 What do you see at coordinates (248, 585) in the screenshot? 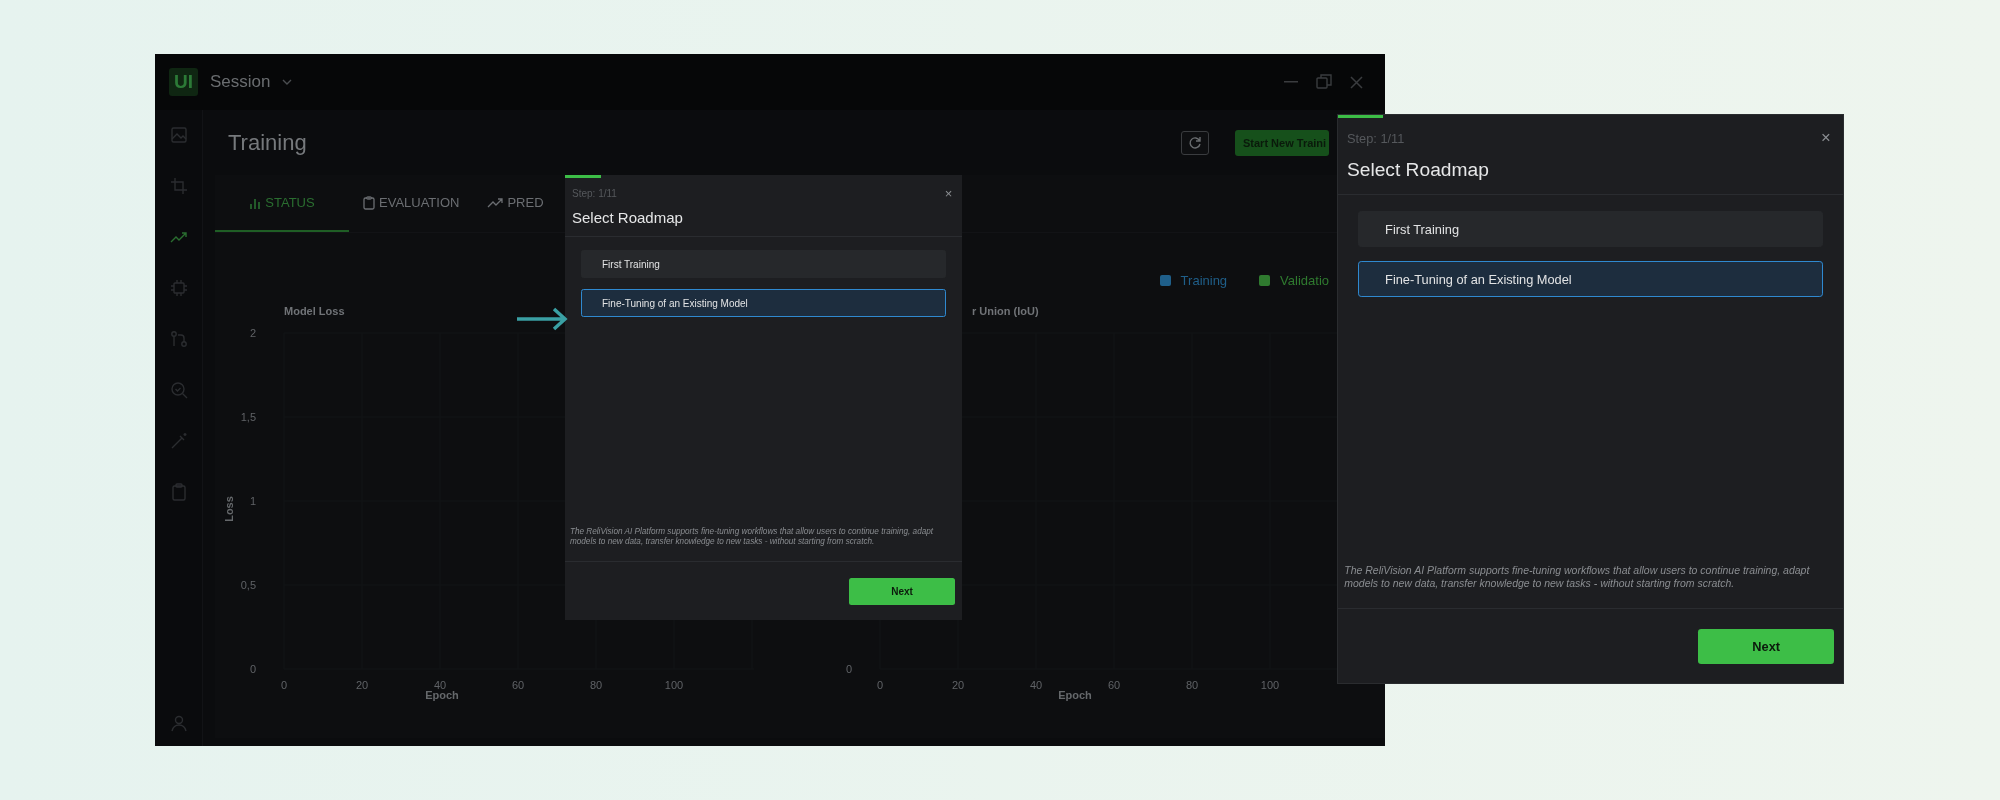
I see `y-tick-label: 0,5` at bounding box center [248, 585].